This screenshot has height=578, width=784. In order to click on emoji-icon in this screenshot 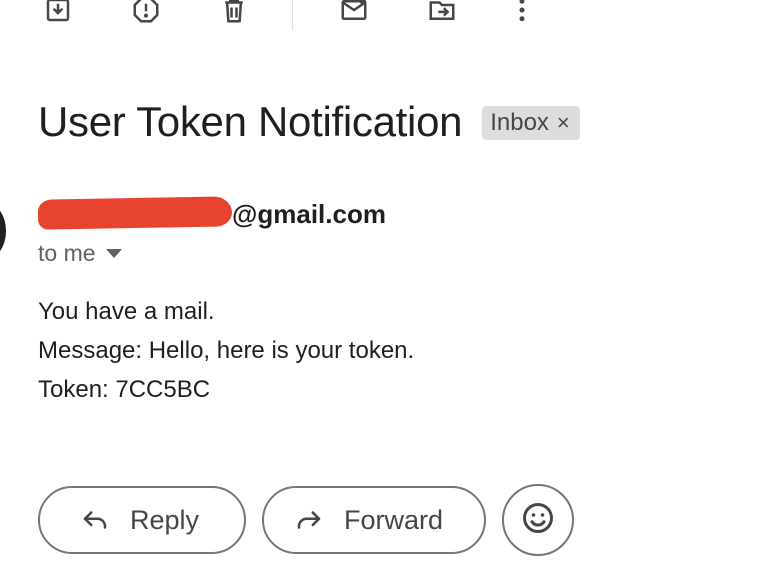, I will do `click(538, 520)`.